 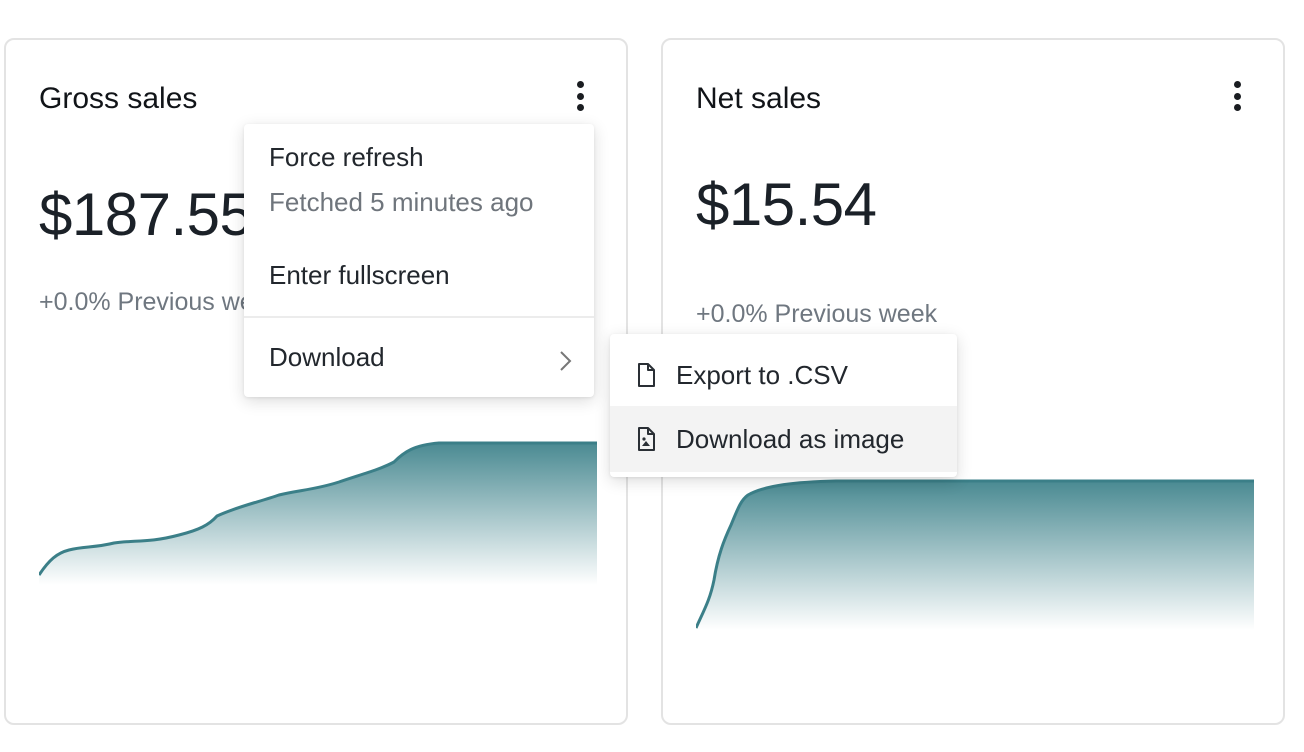 What do you see at coordinates (327, 357) in the screenshot?
I see `download-label: Download` at bounding box center [327, 357].